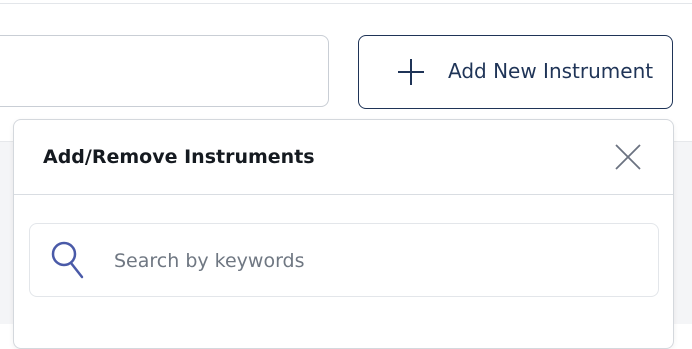  I want to click on top-divider, so click(346, 3).